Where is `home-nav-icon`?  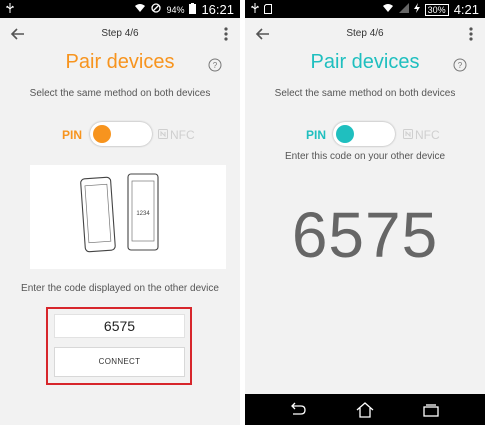
home-nav-icon is located at coordinates (365, 410).